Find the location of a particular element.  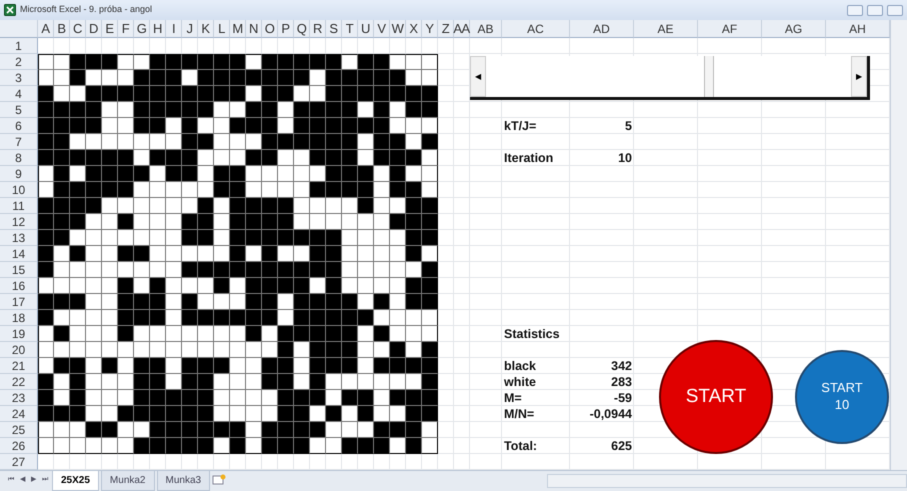

row-header: 1 is located at coordinates (19, 46).